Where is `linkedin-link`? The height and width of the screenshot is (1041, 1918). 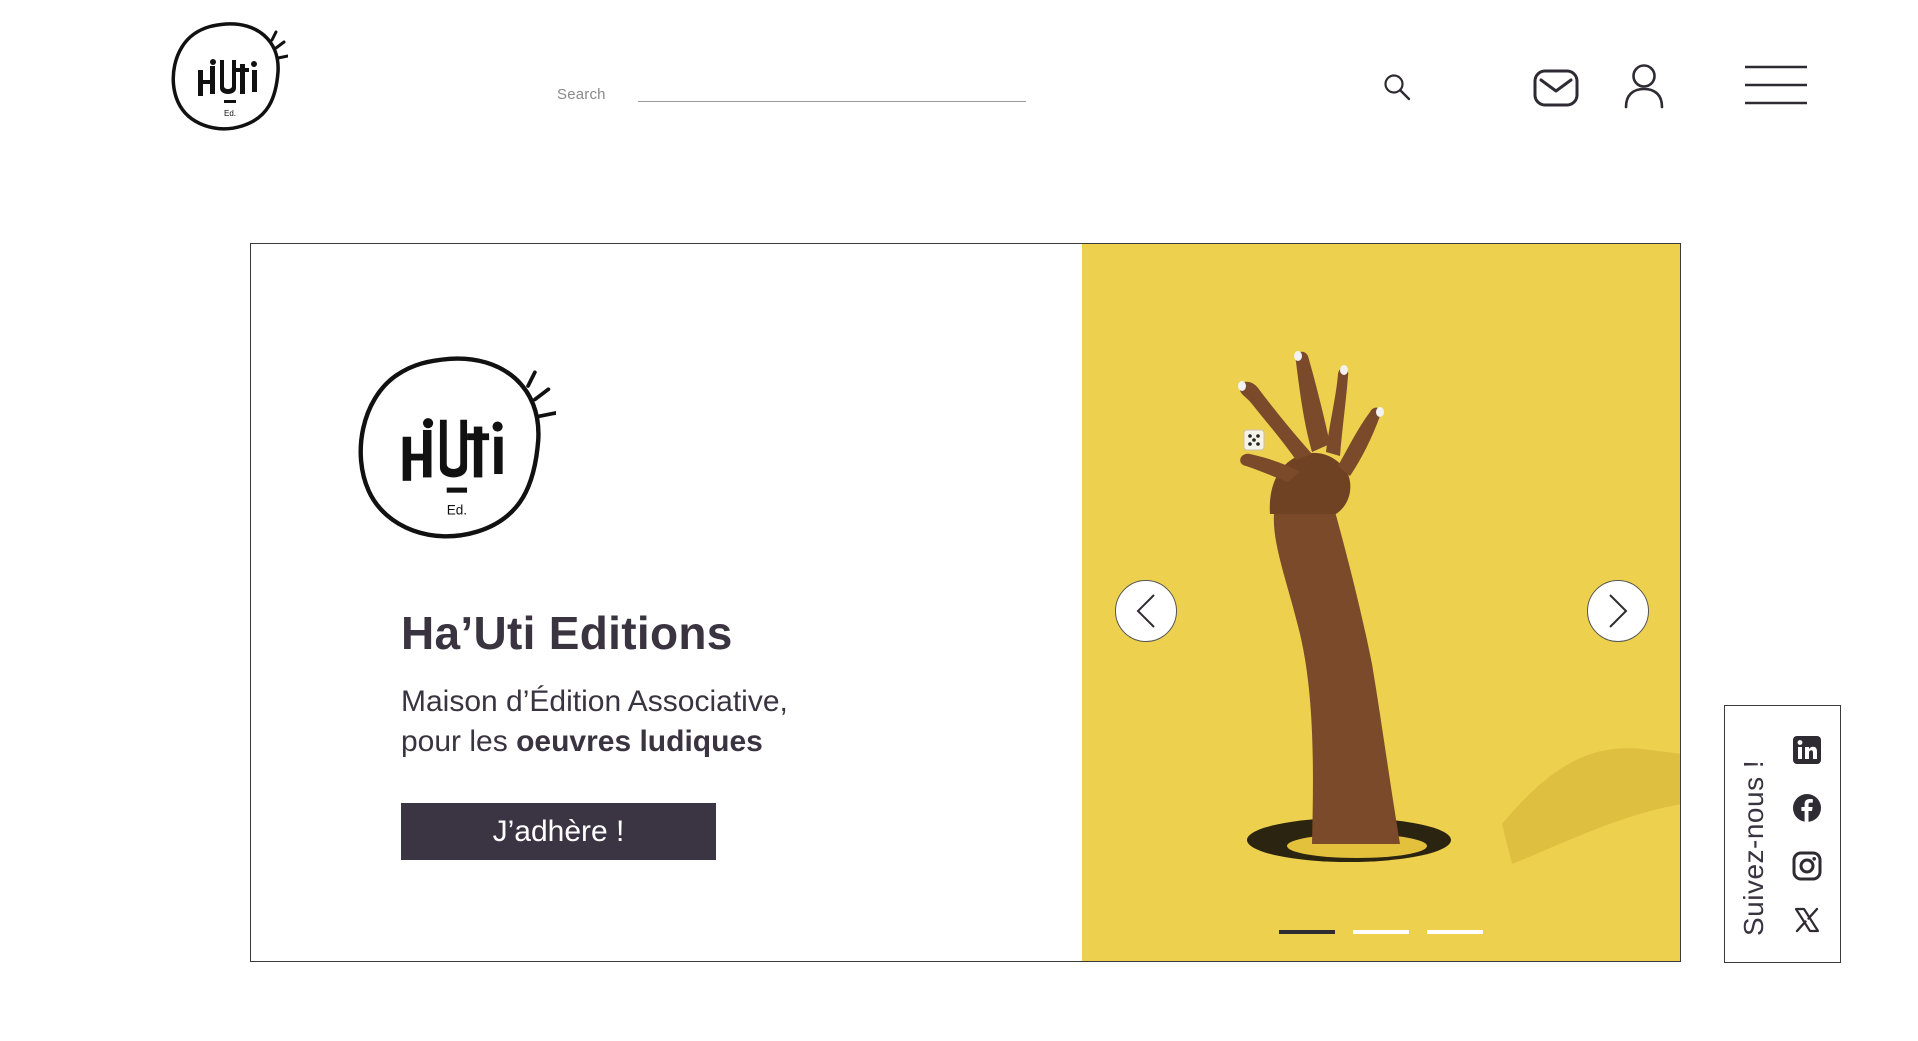
linkedin-link is located at coordinates (1807, 750).